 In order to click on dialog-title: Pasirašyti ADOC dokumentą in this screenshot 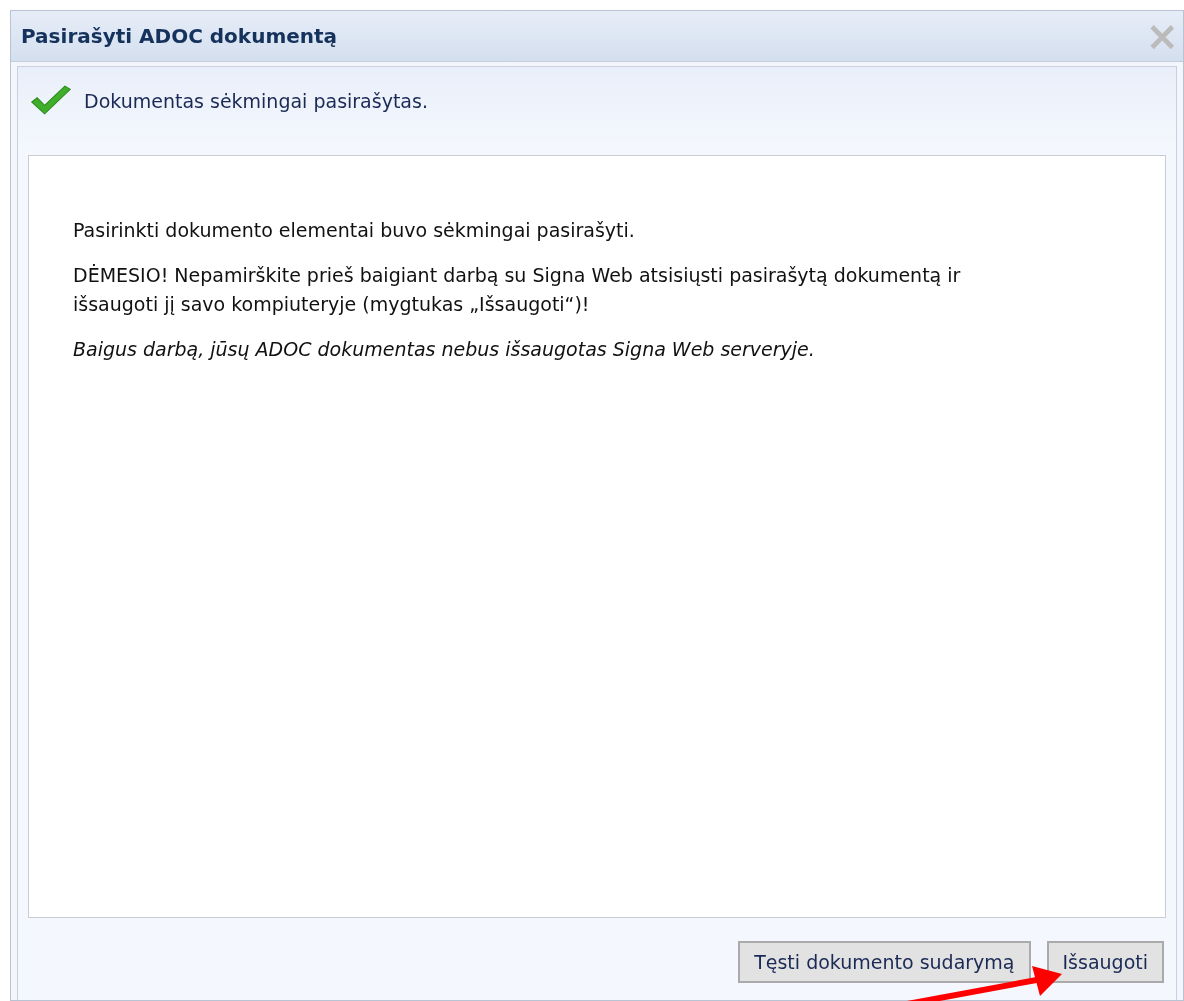, I will do `click(179, 36)`.